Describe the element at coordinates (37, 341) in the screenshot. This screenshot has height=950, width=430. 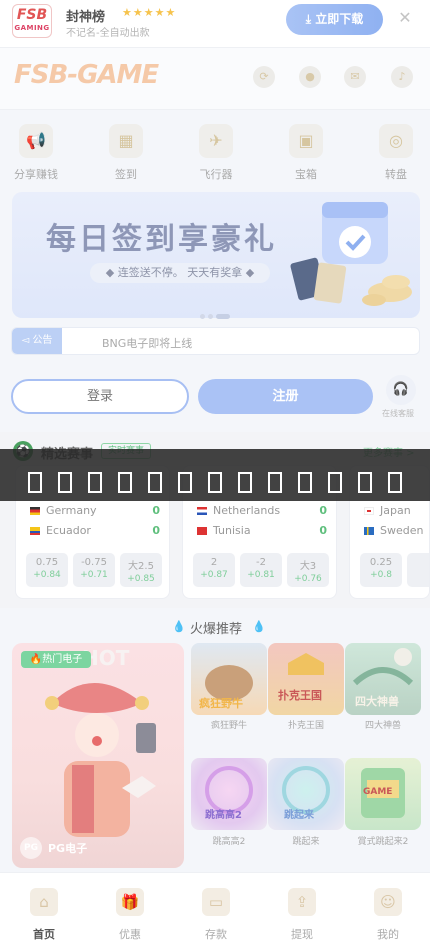
I see `notice-tag: ◅ 公告` at that location.